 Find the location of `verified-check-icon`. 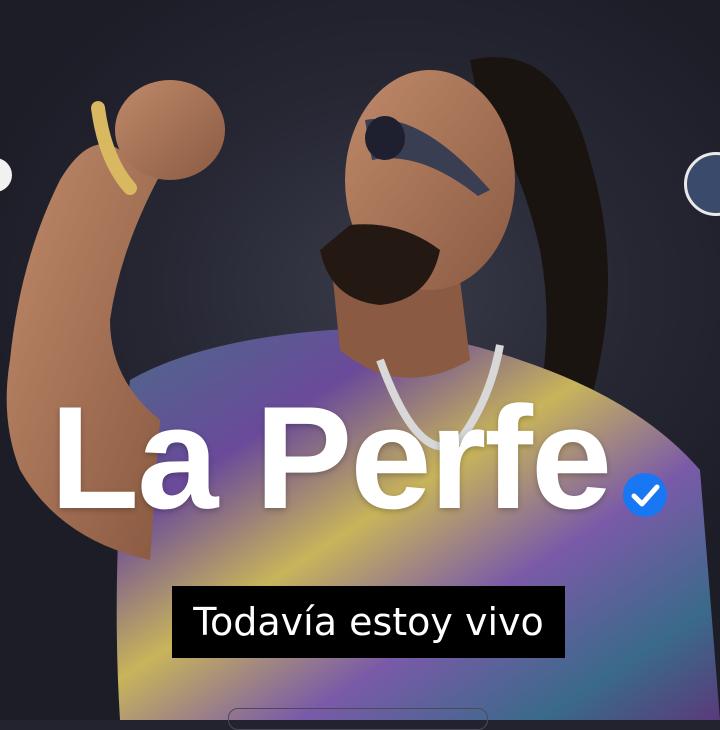

verified-check-icon is located at coordinates (645, 495).